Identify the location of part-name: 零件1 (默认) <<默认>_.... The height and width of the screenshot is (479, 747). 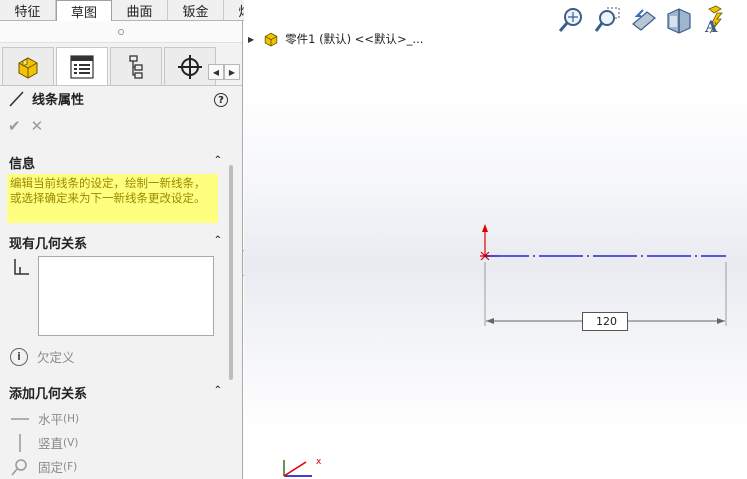
(354, 39).